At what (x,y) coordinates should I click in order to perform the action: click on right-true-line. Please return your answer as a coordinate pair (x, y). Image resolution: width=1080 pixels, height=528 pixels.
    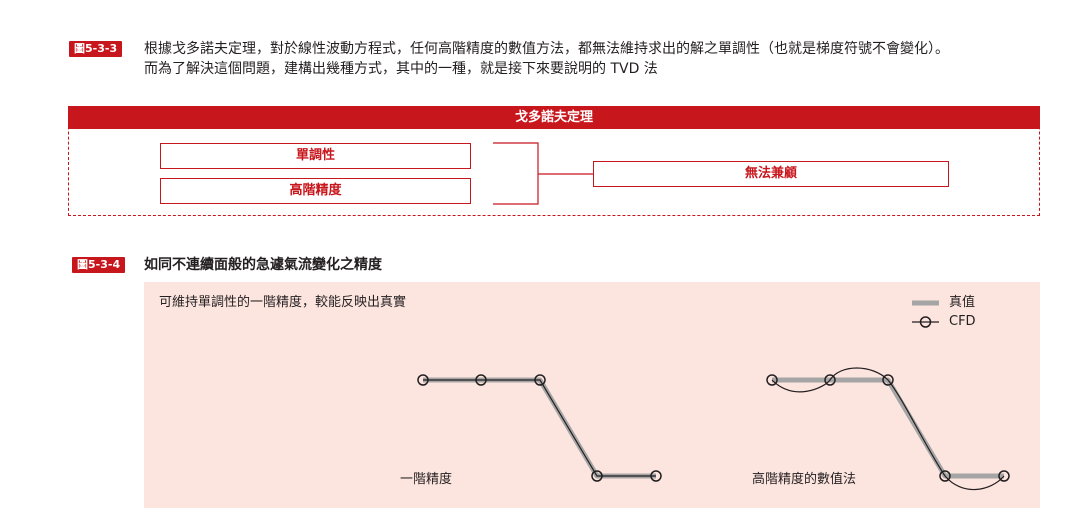
    Looking at the image, I should click on (888, 428).